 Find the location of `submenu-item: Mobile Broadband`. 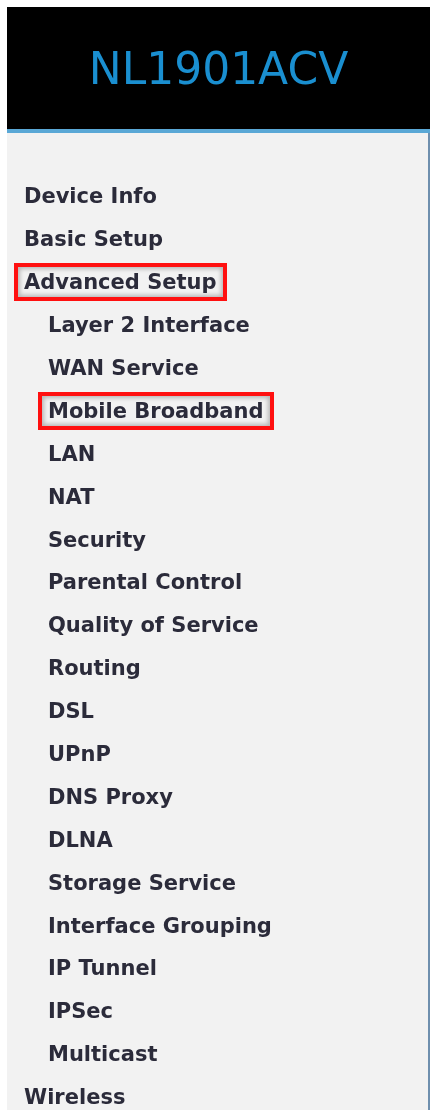

submenu-item: Mobile Broadband is located at coordinates (156, 410).